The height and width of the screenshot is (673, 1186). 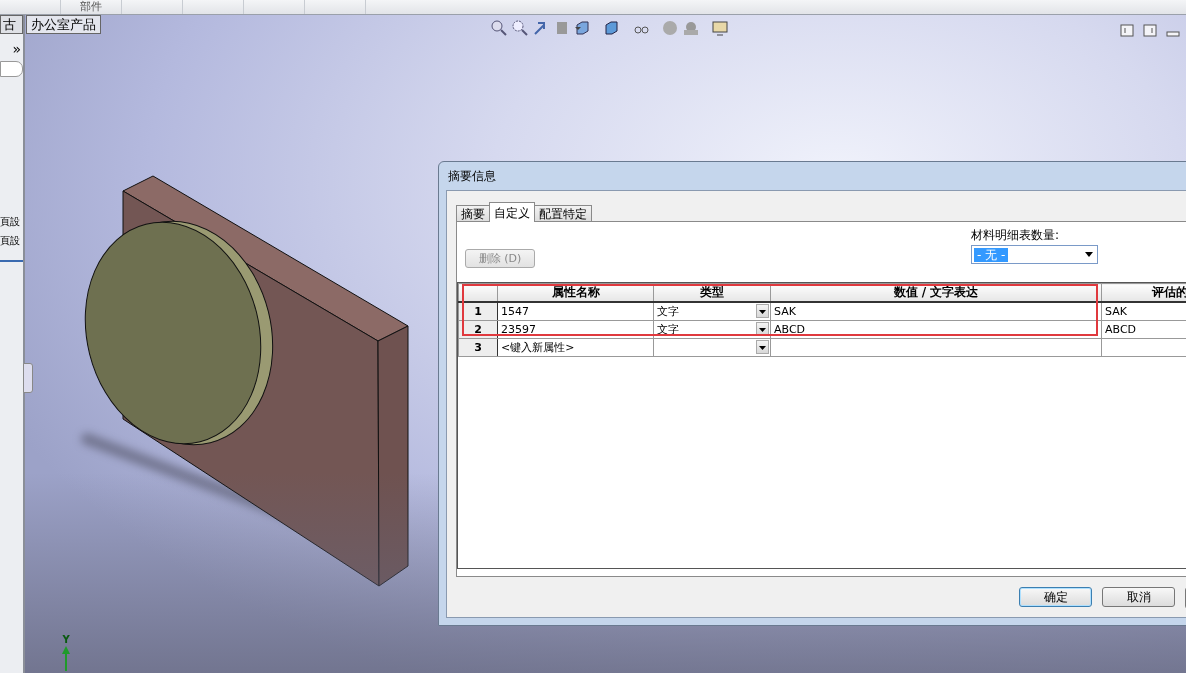 I want to click on expand-button: », so click(x=16, y=49).